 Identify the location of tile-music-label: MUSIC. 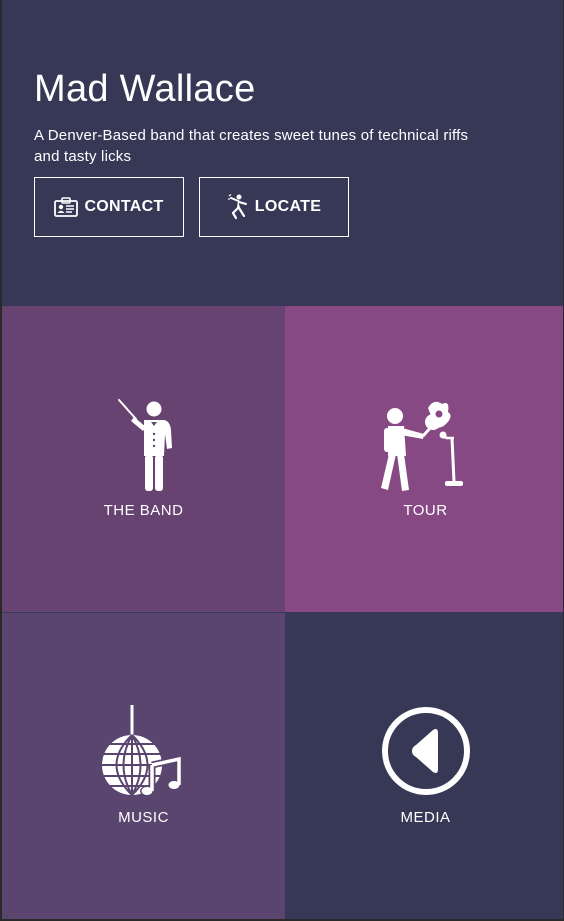
(143, 817).